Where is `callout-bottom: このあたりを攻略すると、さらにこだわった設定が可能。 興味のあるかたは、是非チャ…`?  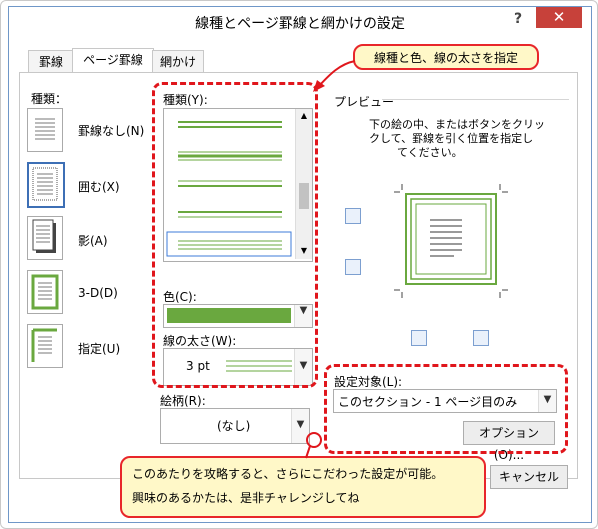 callout-bottom: このあたりを攻略すると、さらにこだわった設定が可能。 興味のあるかたは、是非チャ… is located at coordinates (303, 487).